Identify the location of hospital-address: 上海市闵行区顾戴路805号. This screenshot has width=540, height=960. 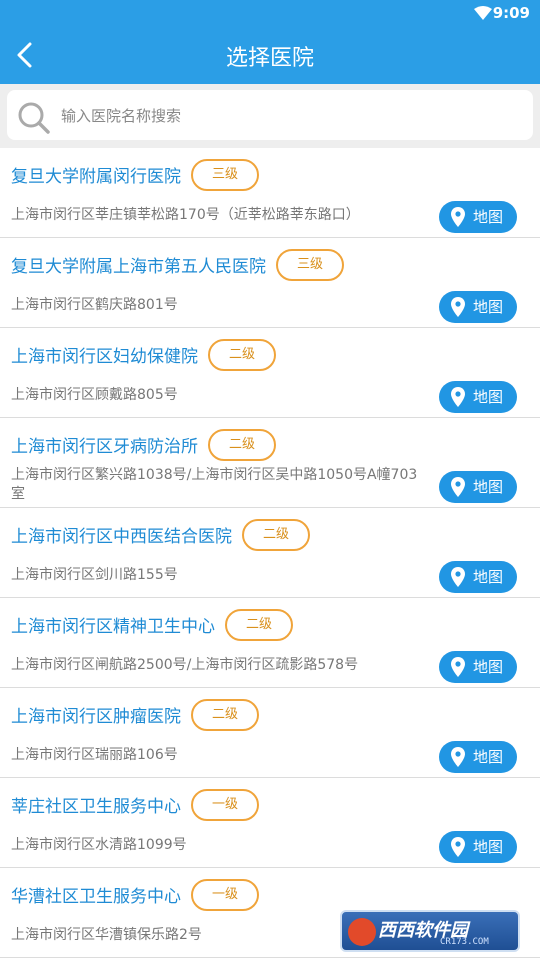
(94, 395).